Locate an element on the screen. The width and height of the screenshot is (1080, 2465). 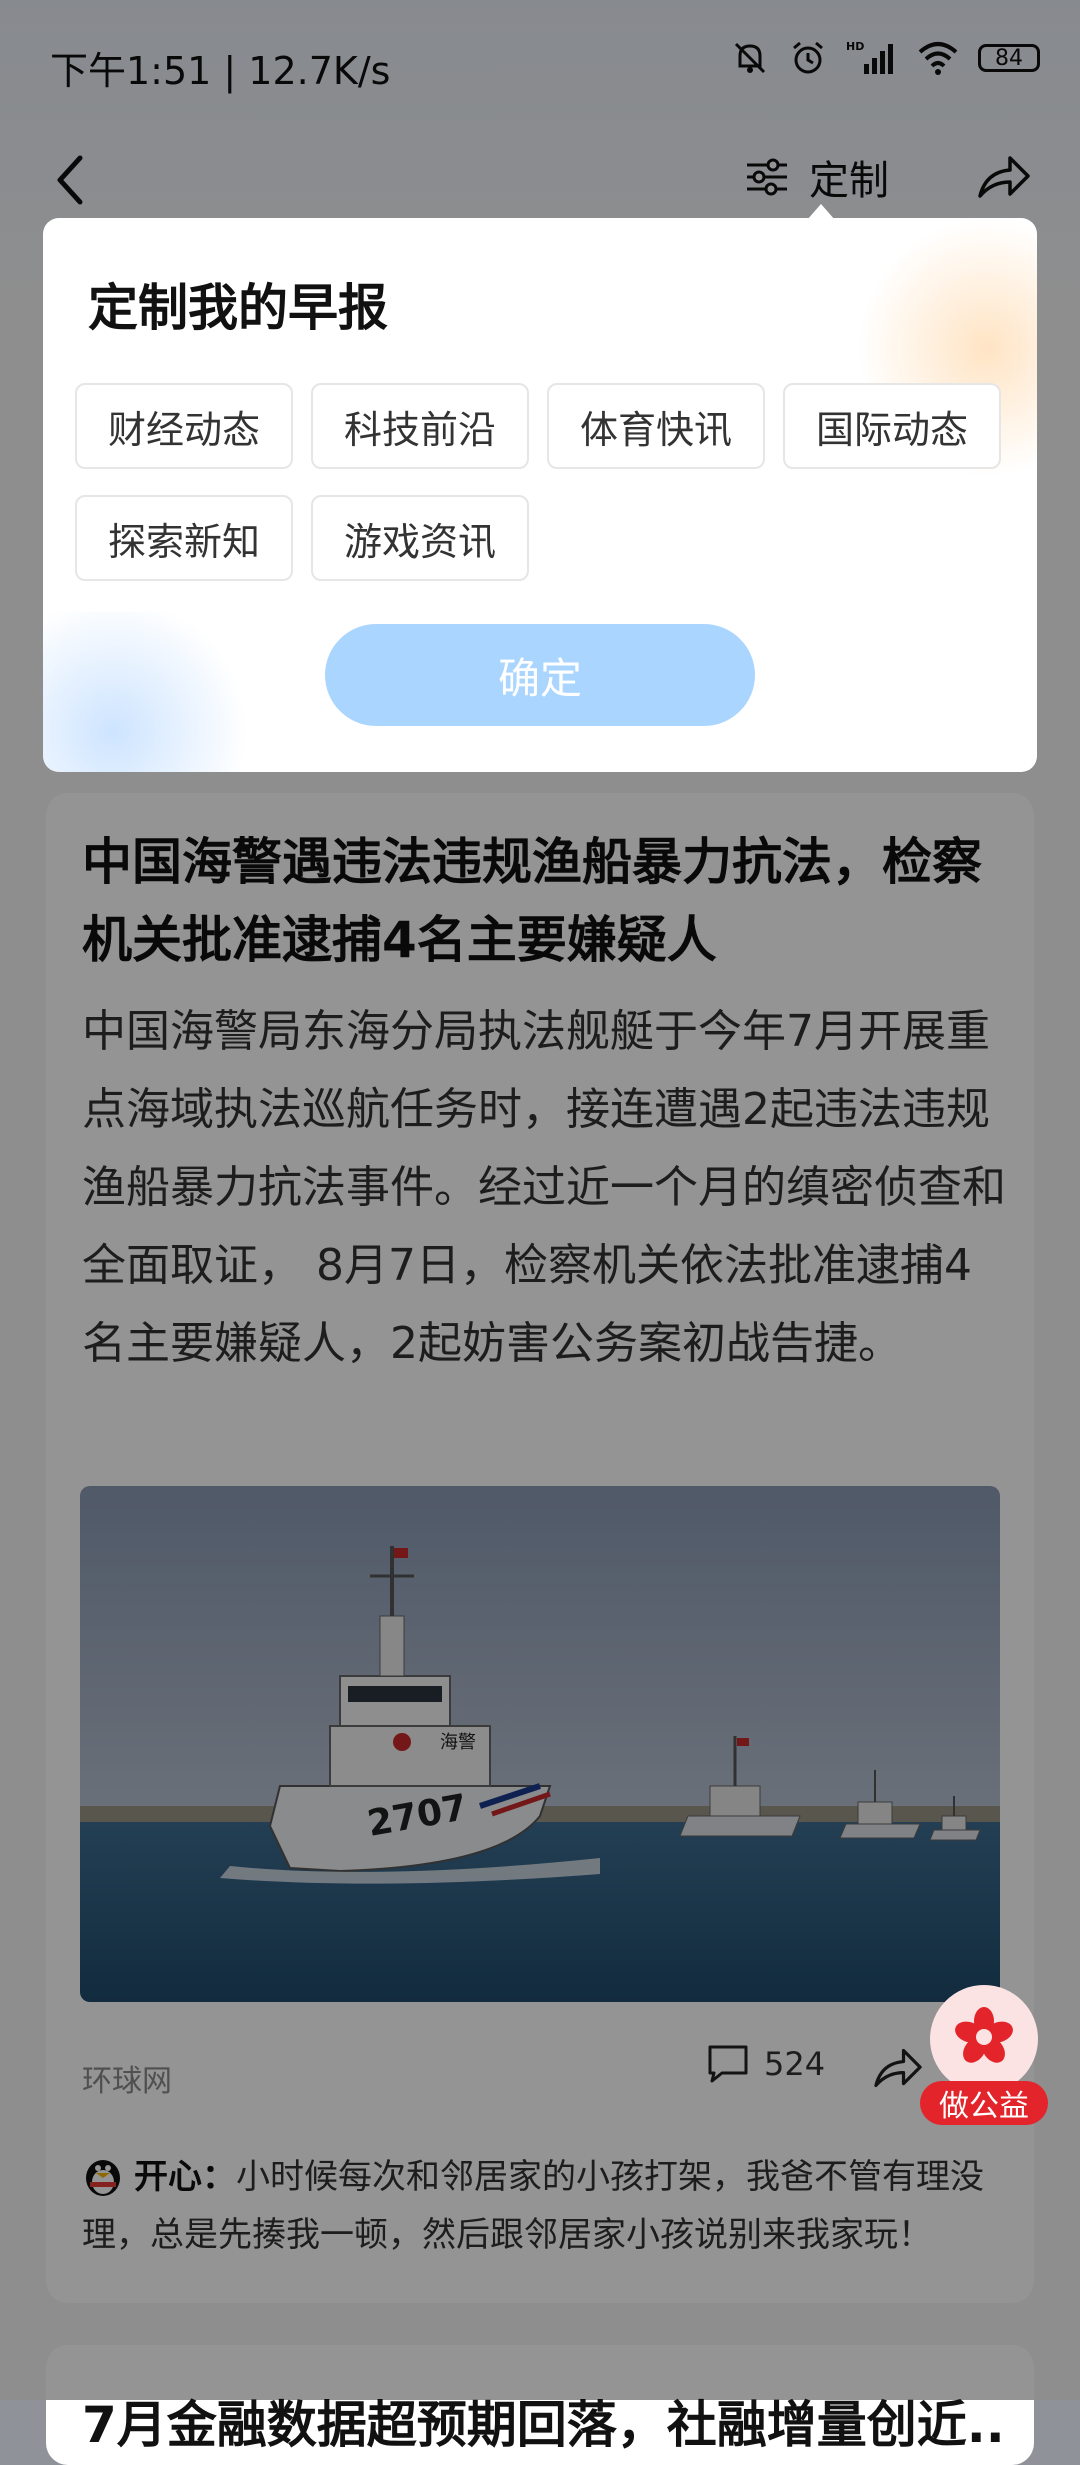
topic-tag-international: 国际动态 is located at coordinates (892, 426).